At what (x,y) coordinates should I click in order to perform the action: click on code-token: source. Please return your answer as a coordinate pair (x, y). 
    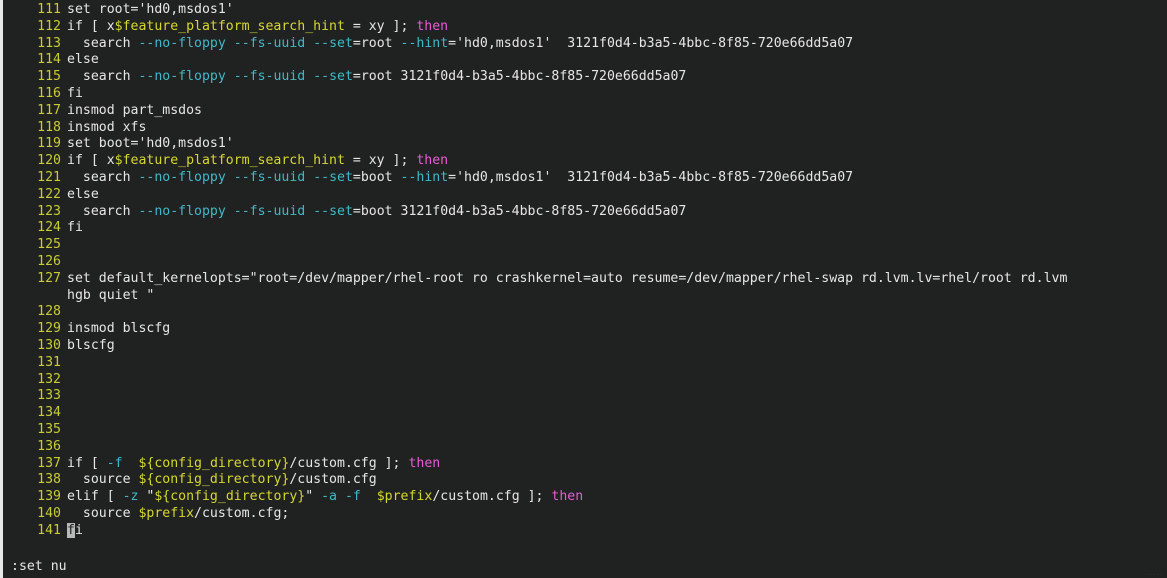
    Looking at the image, I should click on (103, 513).